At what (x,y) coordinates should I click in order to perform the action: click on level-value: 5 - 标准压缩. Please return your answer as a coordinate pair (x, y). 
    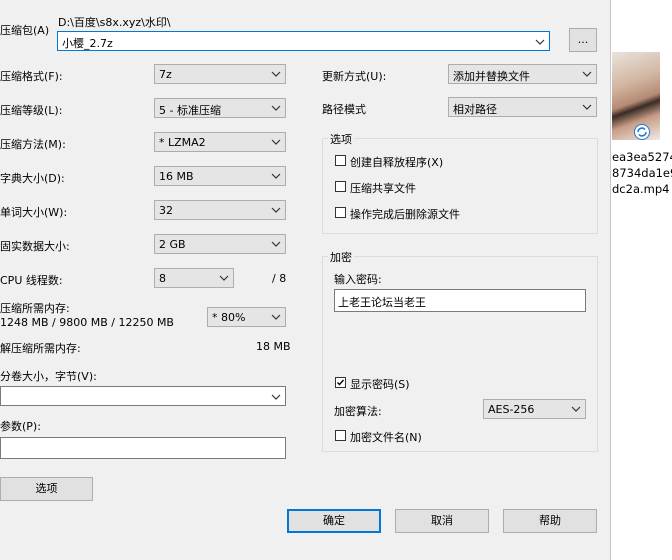
    Looking at the image, I should click on (190, 110).